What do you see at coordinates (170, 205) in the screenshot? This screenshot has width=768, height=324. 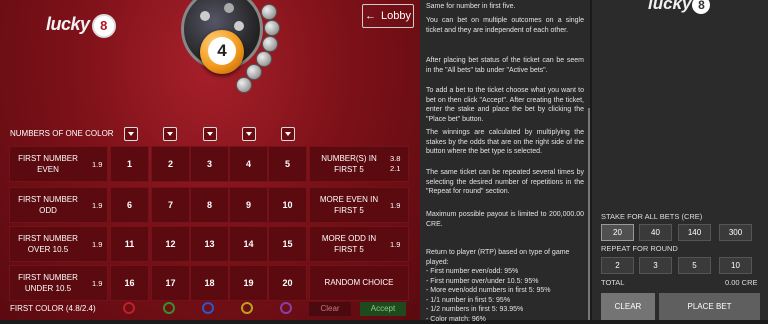 I see `number-cell: 7` at bounding box center [170, 205].